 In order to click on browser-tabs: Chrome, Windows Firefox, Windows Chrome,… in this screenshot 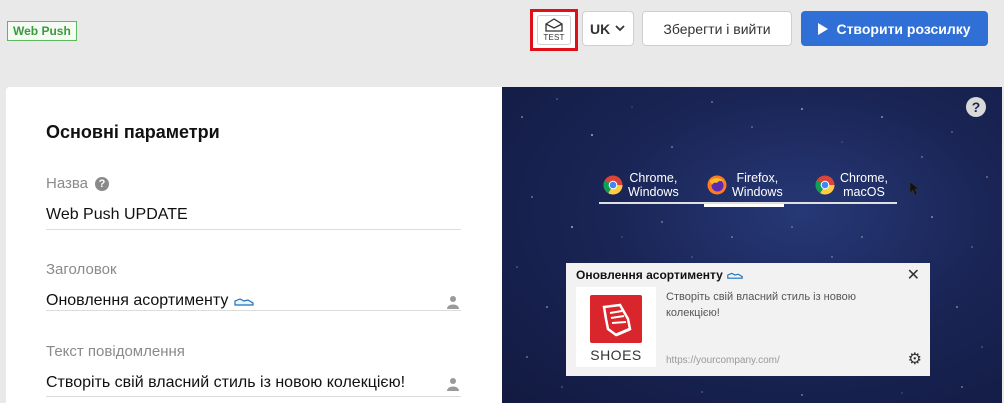, I will do `click(748, 187)`.